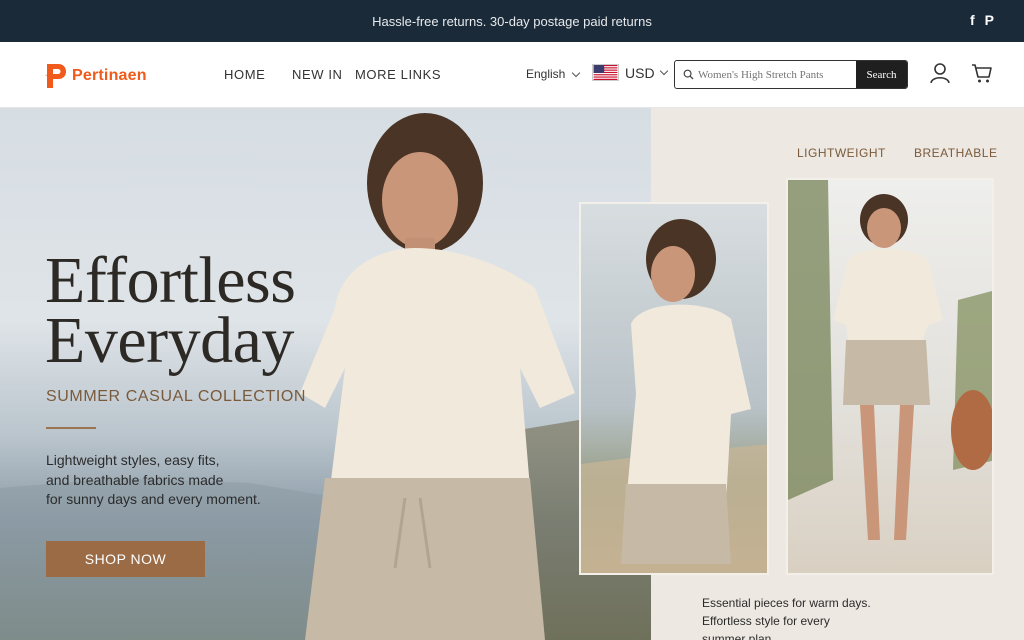  I want to click on facebook-icon: f, so click(972, 20).